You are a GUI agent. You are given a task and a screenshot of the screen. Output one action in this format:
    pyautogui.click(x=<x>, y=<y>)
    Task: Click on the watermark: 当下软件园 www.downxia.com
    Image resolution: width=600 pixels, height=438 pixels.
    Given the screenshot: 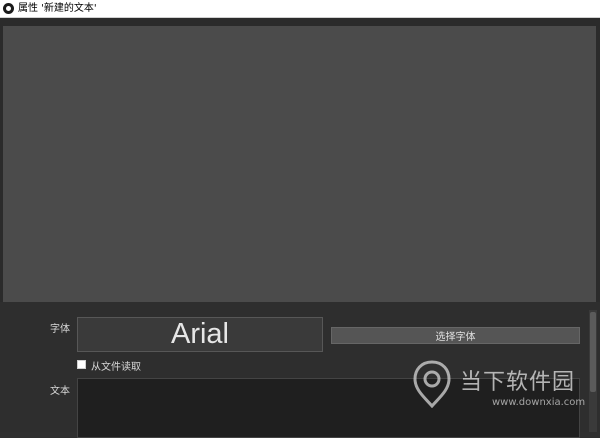 What is the action you would take?
    pyautogui.click(x=499, y=388)
    